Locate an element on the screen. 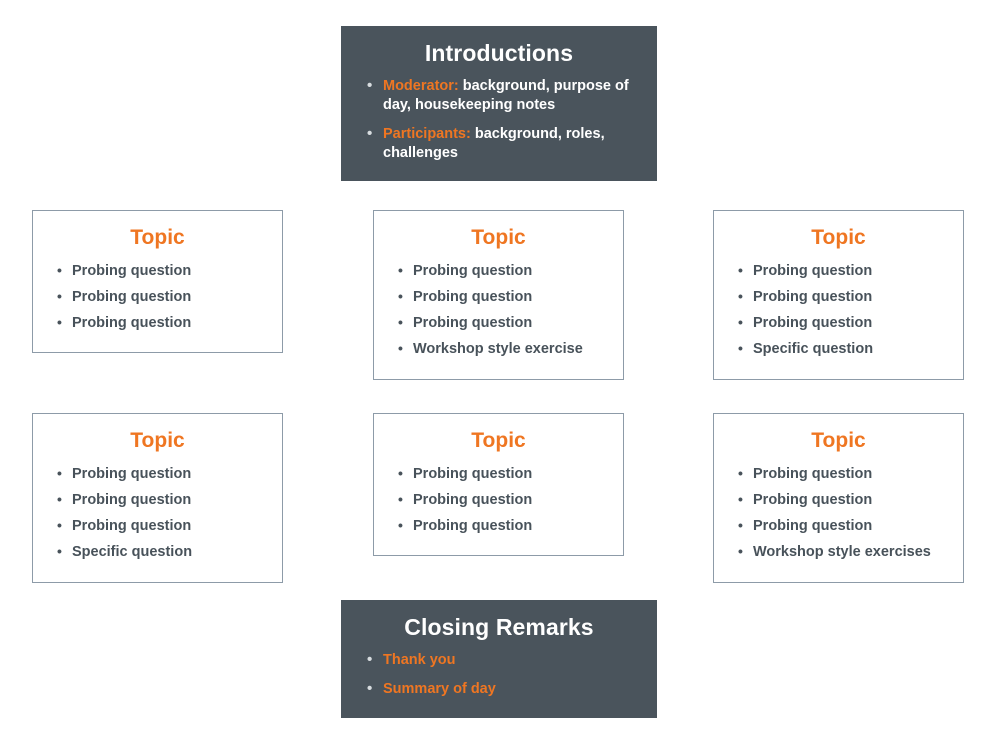 This screenshot has height=745, width=1000. bullet-lead-label: Participants: is located at coordinates (427, 134).